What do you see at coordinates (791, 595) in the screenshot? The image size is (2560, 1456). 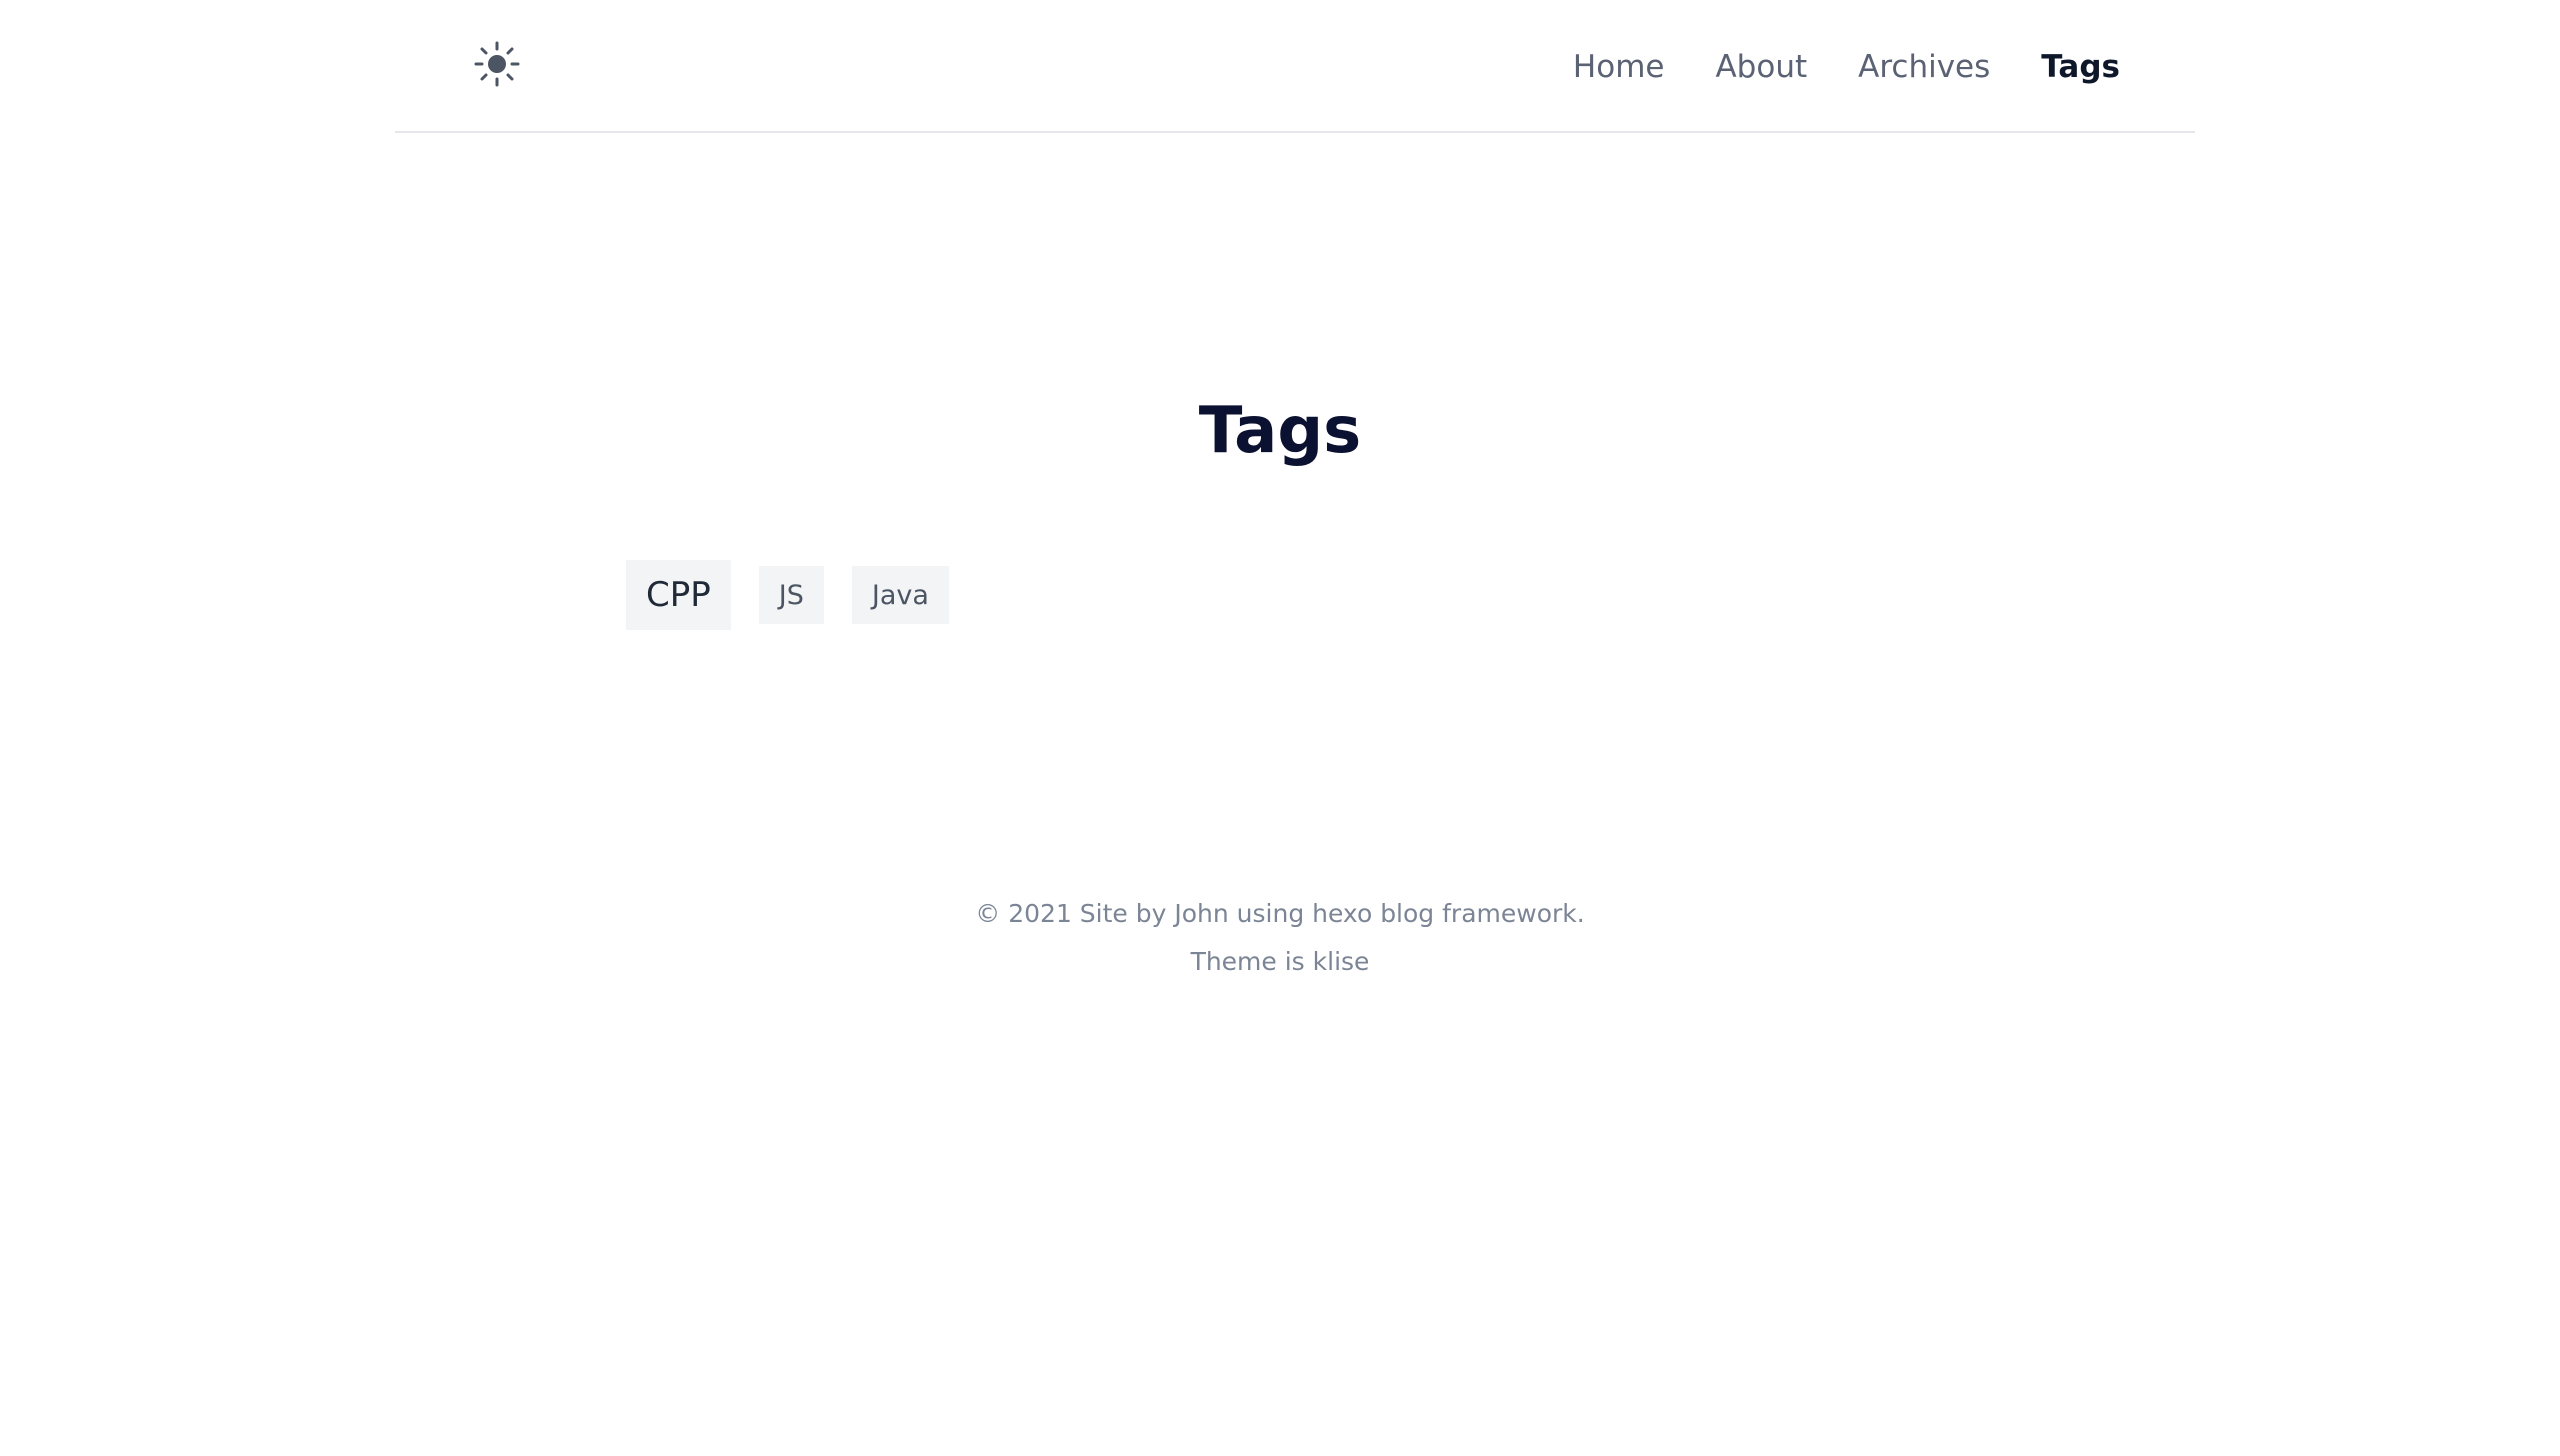 I see `tag-js: JS` at bounding box center [791, 595].